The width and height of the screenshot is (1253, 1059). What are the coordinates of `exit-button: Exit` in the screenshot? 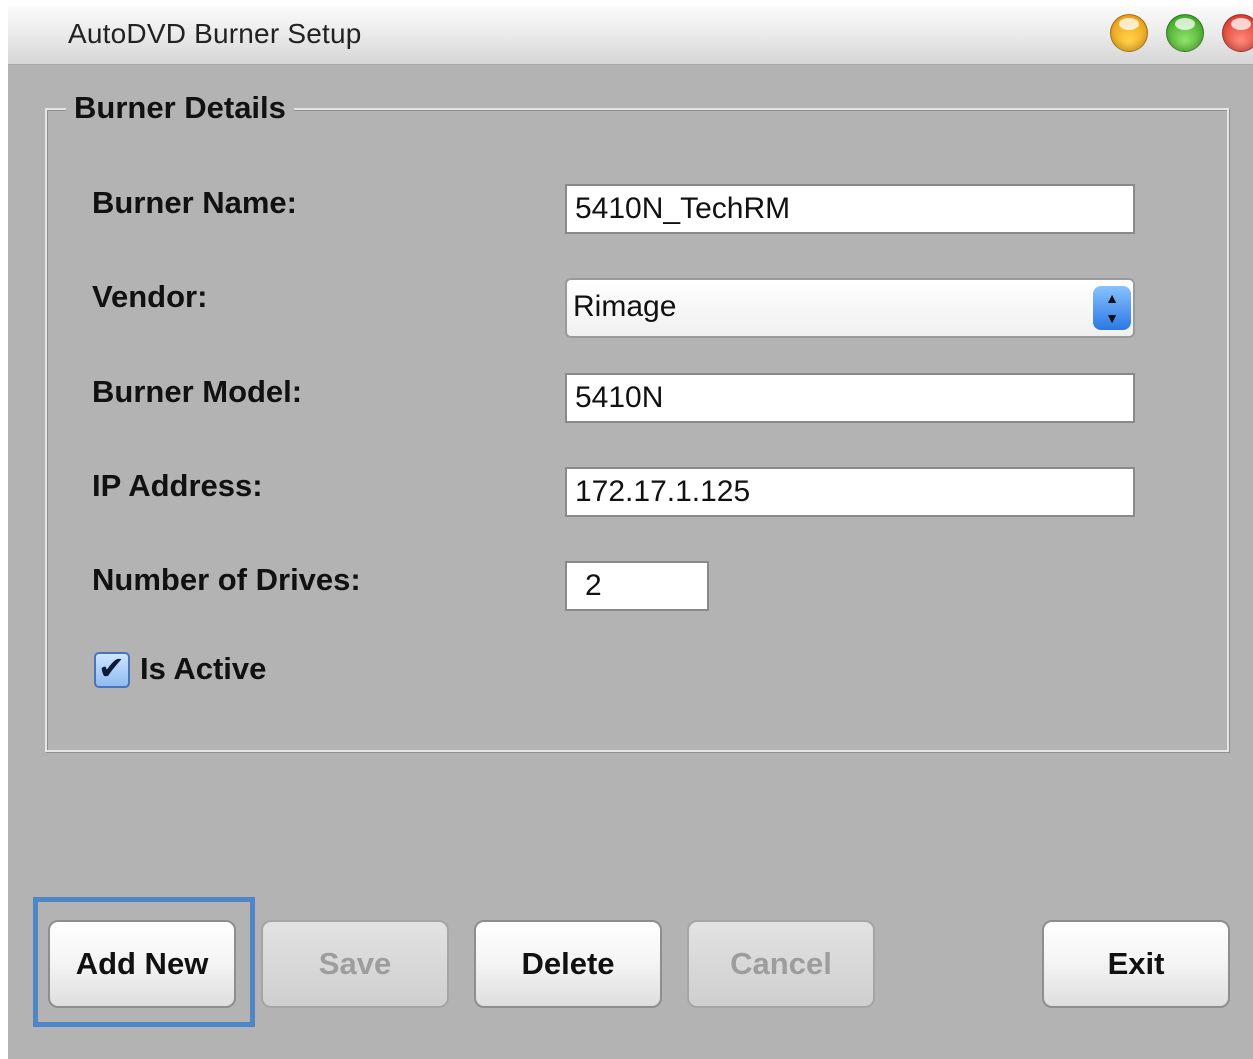 It's located at (1136, 964).